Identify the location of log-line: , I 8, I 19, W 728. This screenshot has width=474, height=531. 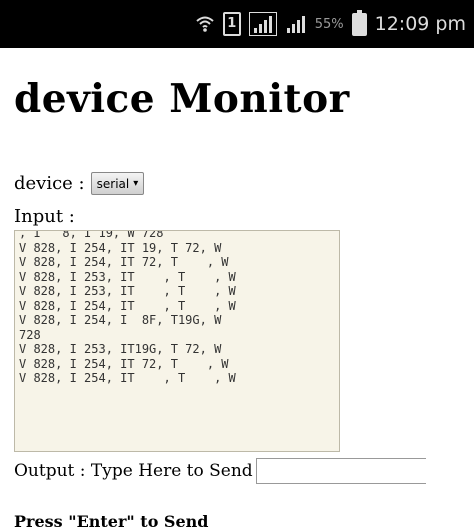
(91, 235).